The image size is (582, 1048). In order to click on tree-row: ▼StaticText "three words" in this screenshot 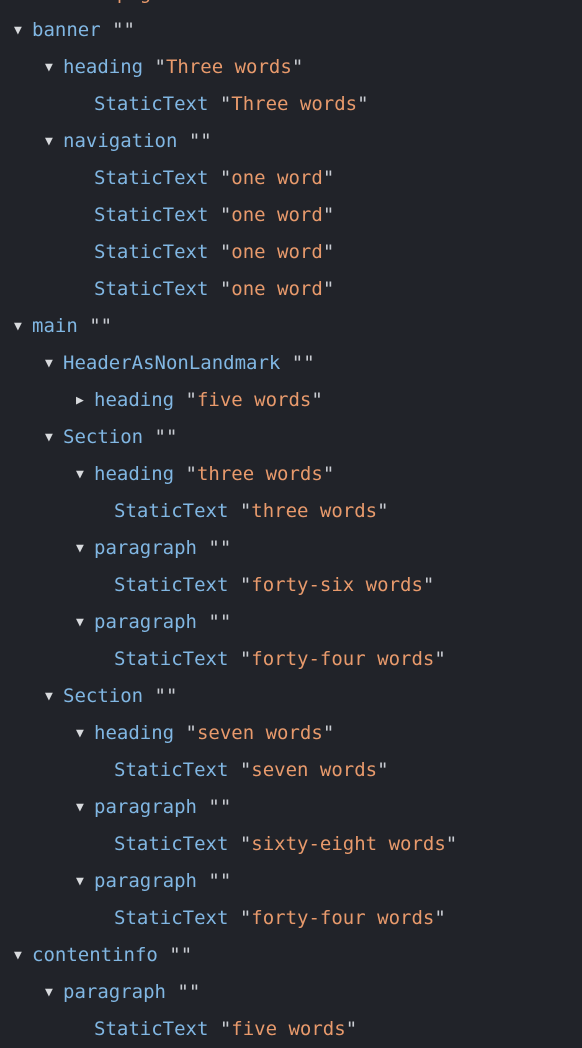, I will do `click(291, 511)`.